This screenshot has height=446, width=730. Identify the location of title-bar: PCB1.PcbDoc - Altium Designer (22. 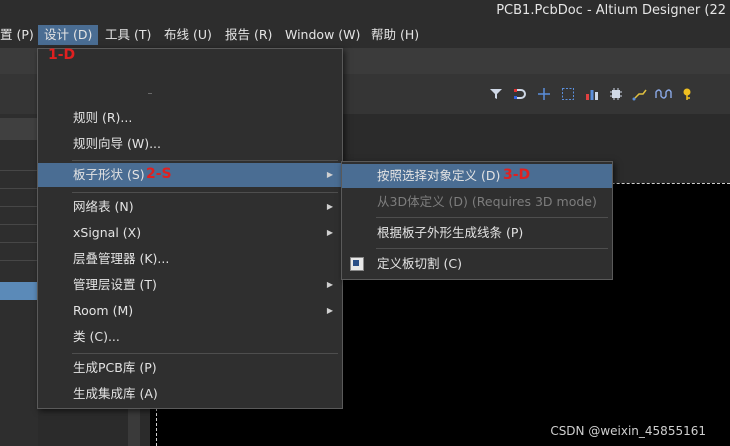
(365, 11).